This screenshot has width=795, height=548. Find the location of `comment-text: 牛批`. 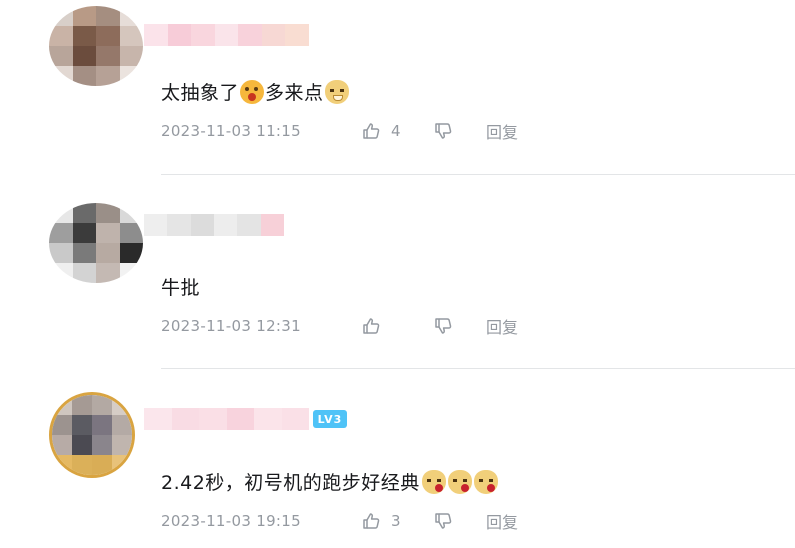

comment-text: 牛批 is located at coordinates (181, 288).